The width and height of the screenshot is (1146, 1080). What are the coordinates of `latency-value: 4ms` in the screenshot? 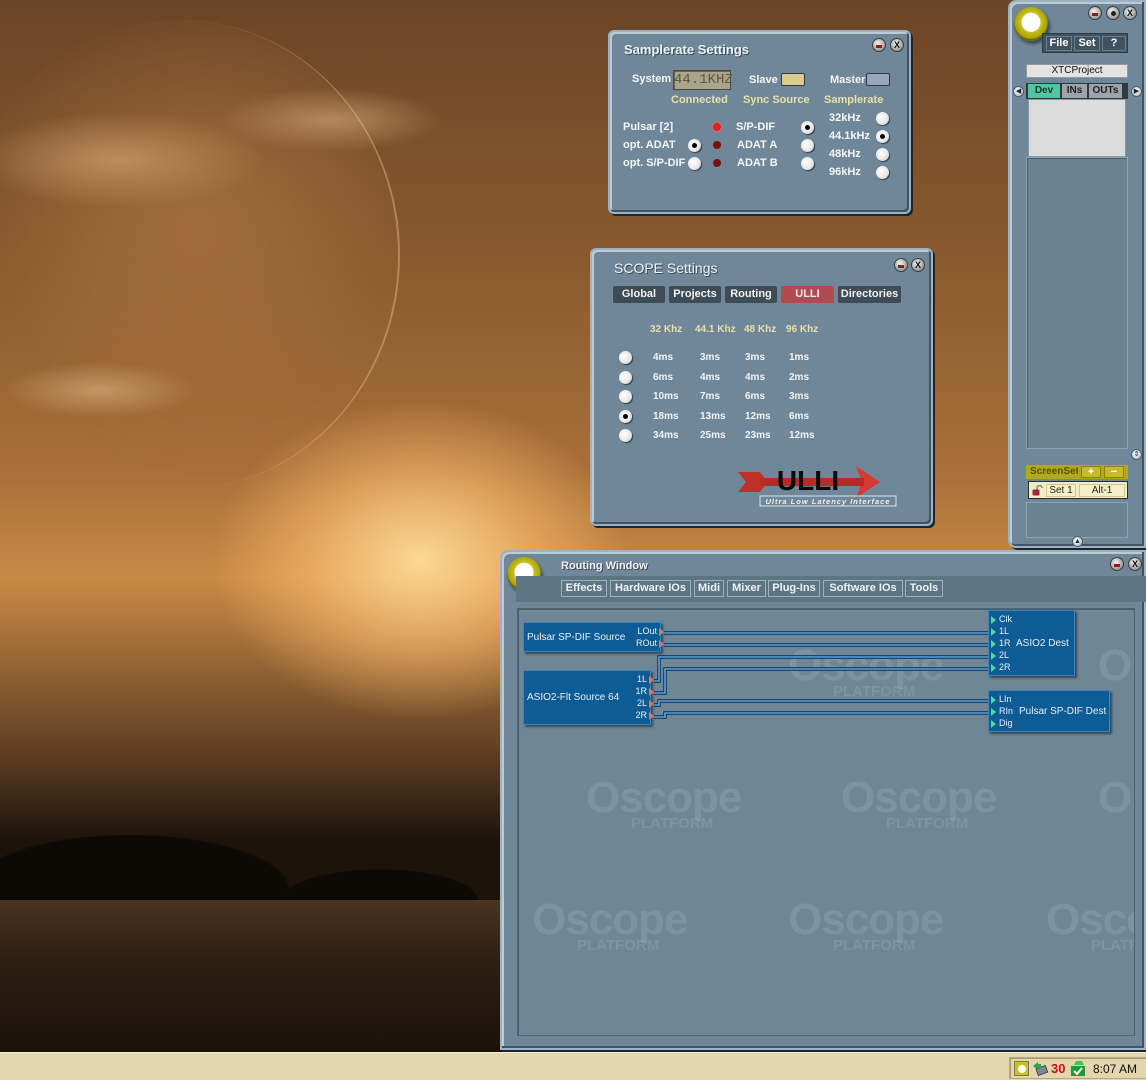 It's located at (755, 377).